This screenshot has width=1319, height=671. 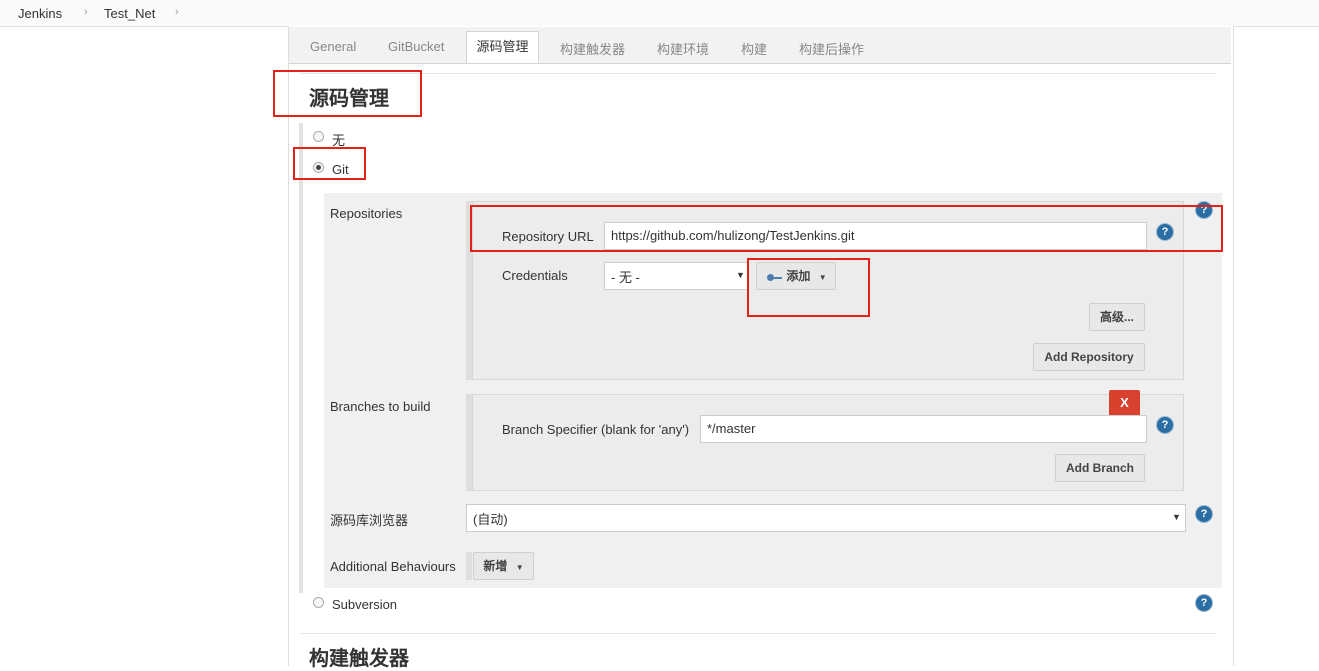 I want to click on branch-specifier-input: */master, so click(x=923, y=429).